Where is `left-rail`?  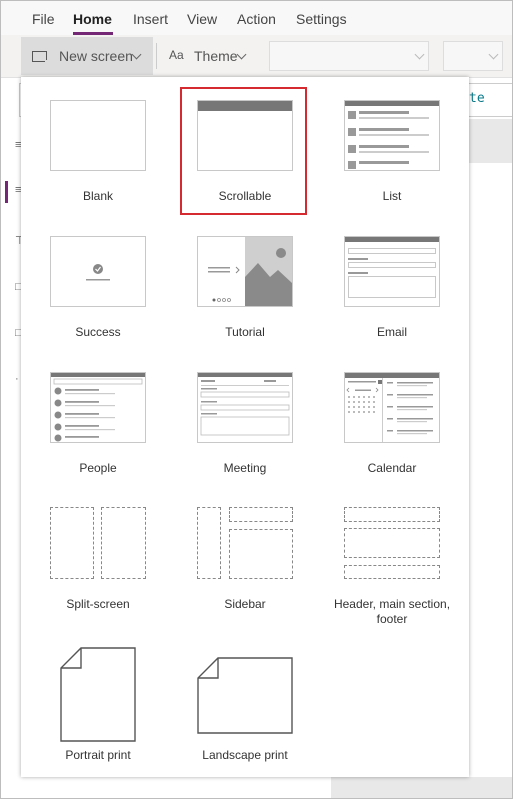 left-rail is located at coordinates (11, 458).